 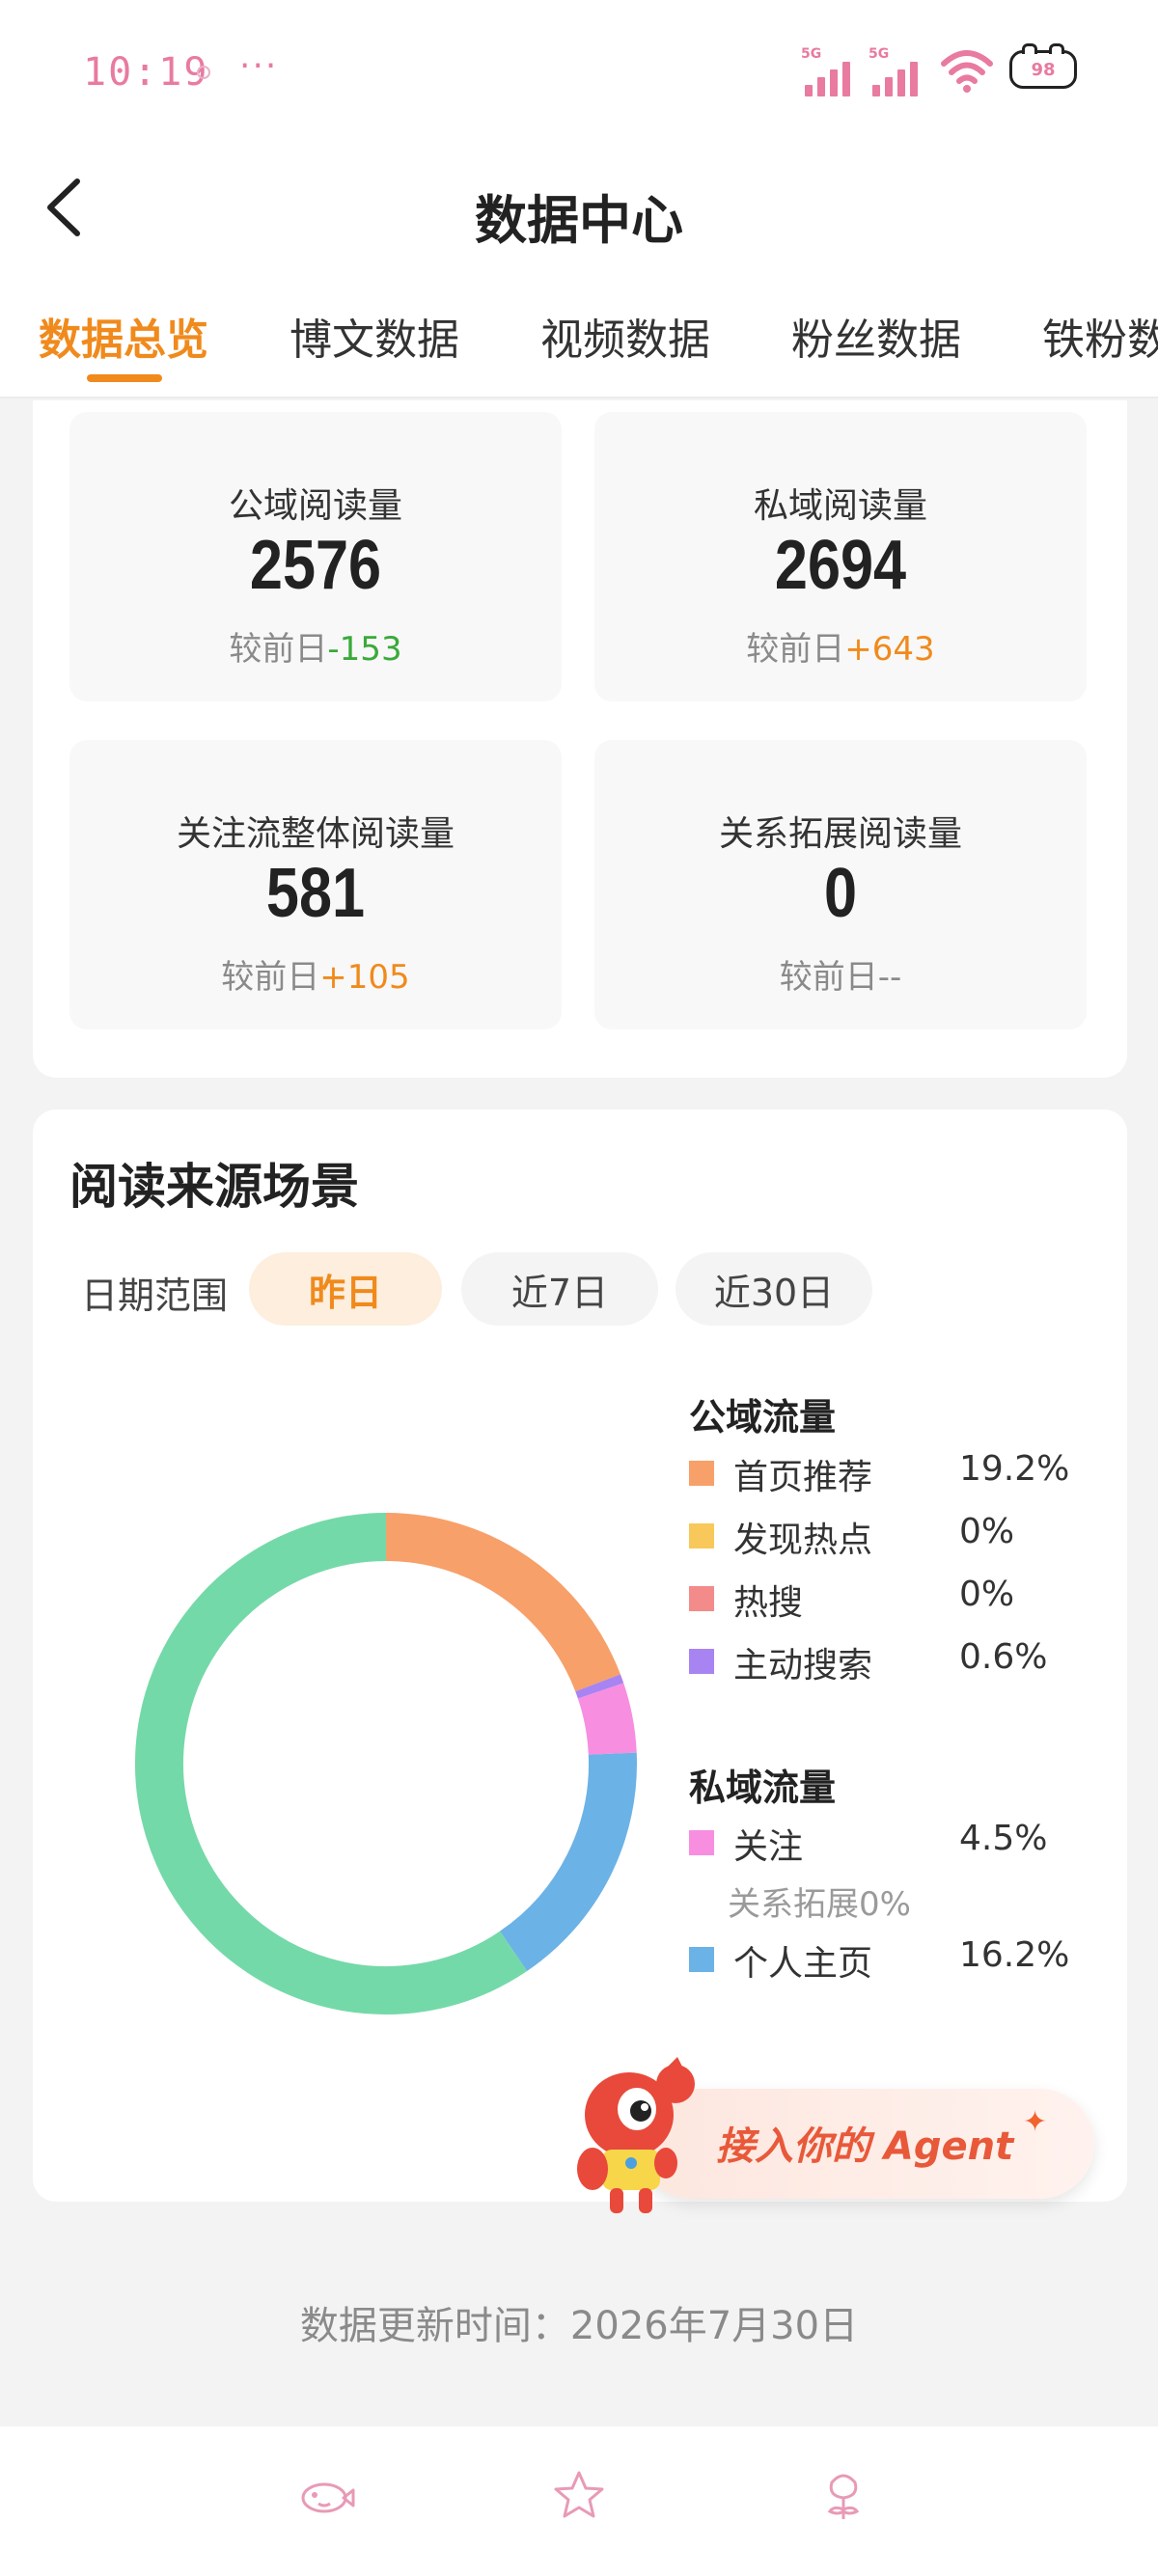 I want to click on legend-item: 首页推荐 19.2%, so click(x=901, y=1473).